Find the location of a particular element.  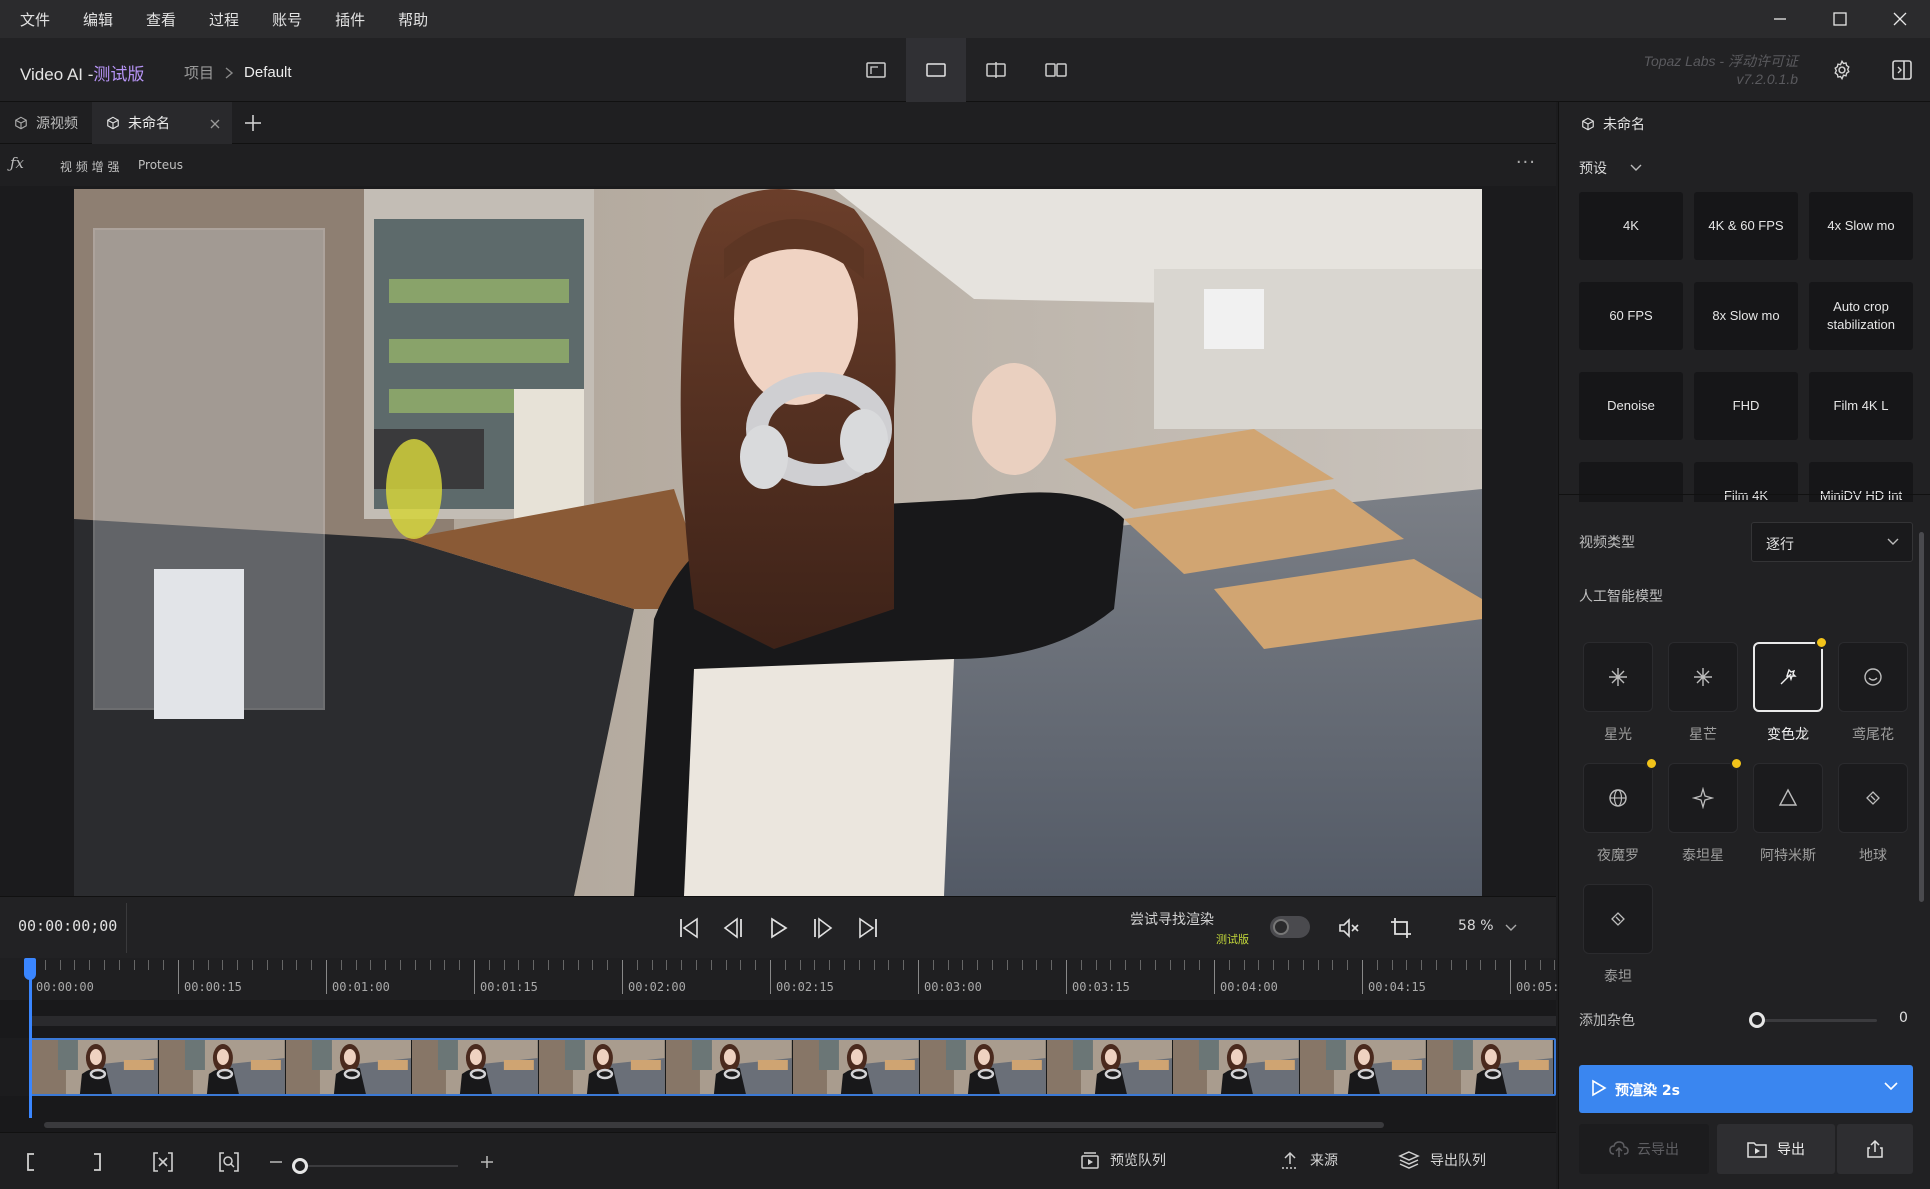

menu-help: 帮助 is located at coordinates (413, 19).